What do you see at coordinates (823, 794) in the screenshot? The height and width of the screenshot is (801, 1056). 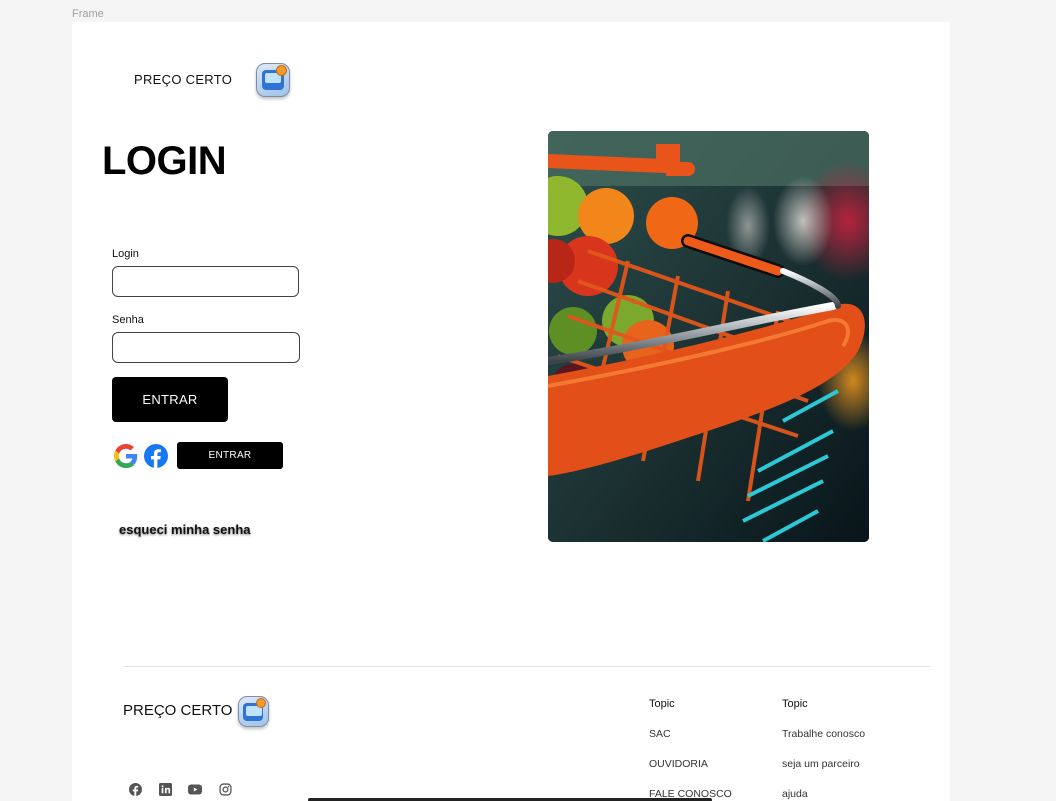 I see `footer-link-ajuda: ajuda` at bounding box center [823, 794].